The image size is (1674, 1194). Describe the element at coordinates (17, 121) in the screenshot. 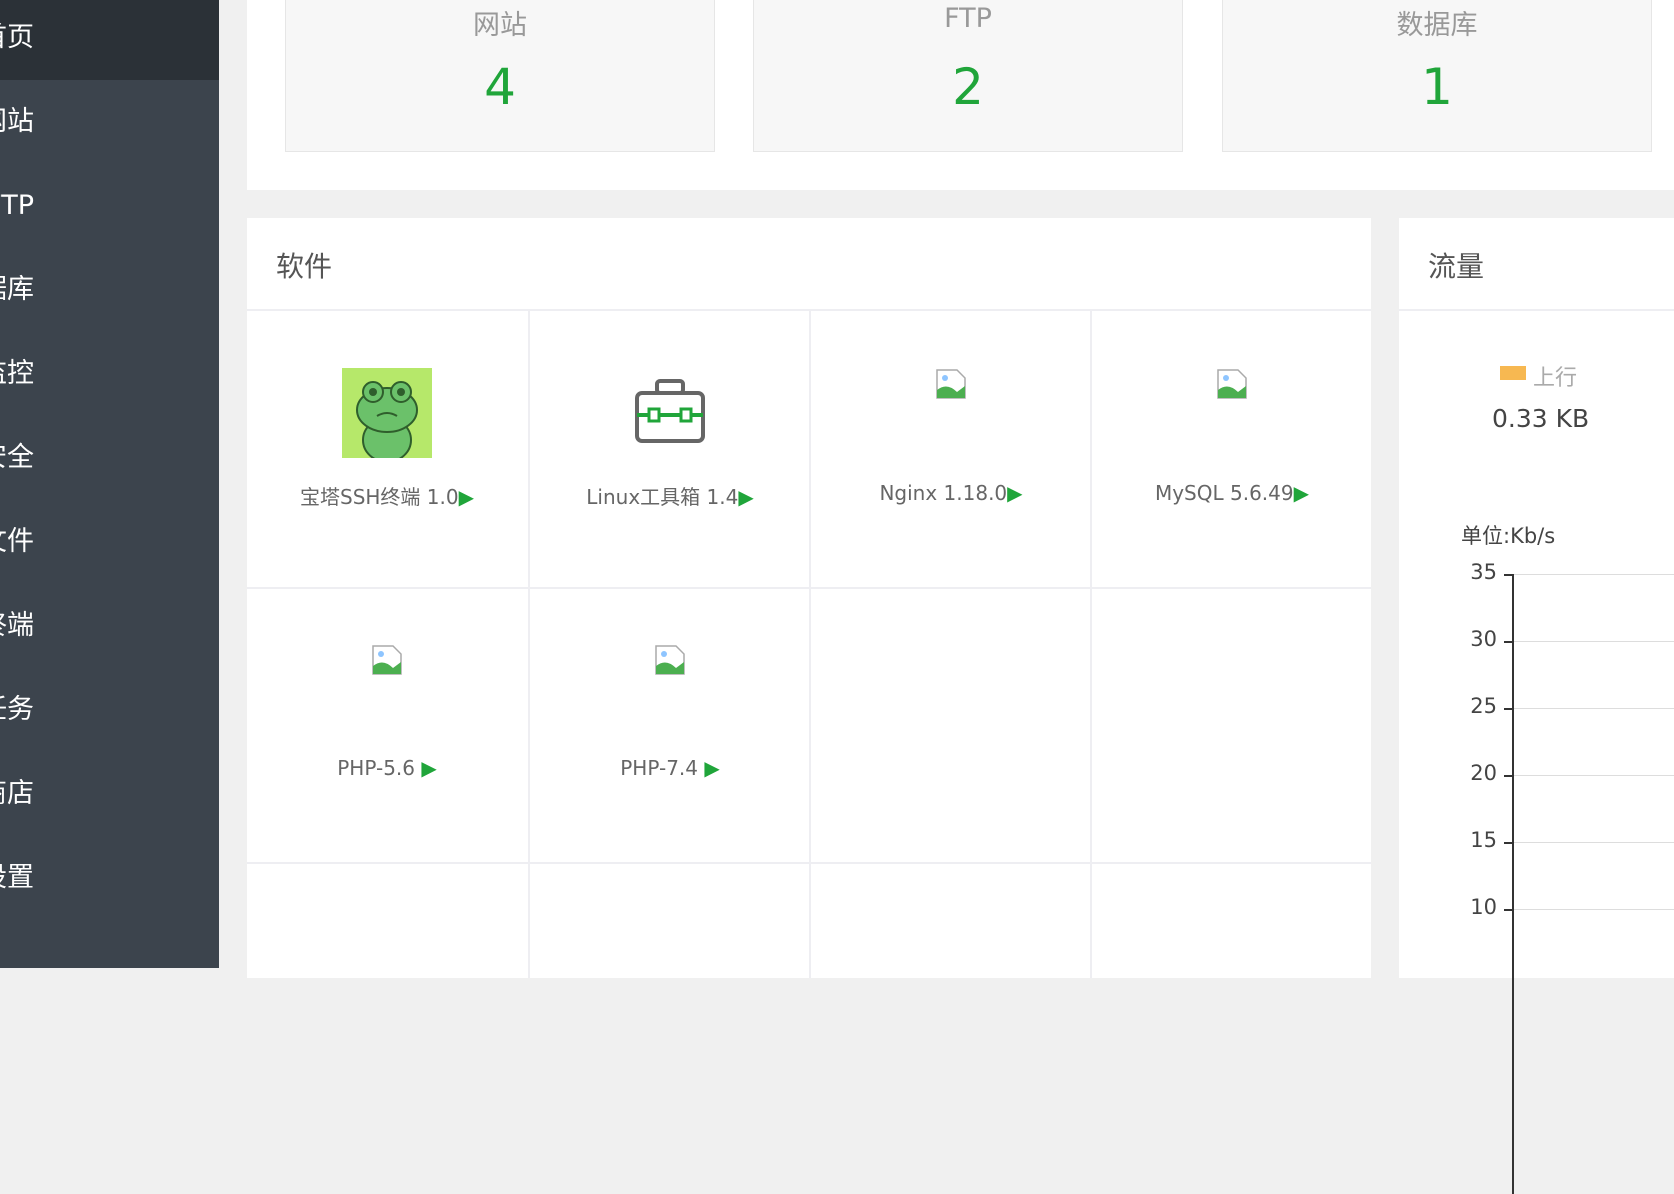

I see `sidebar-item-label: 网站` at that location.